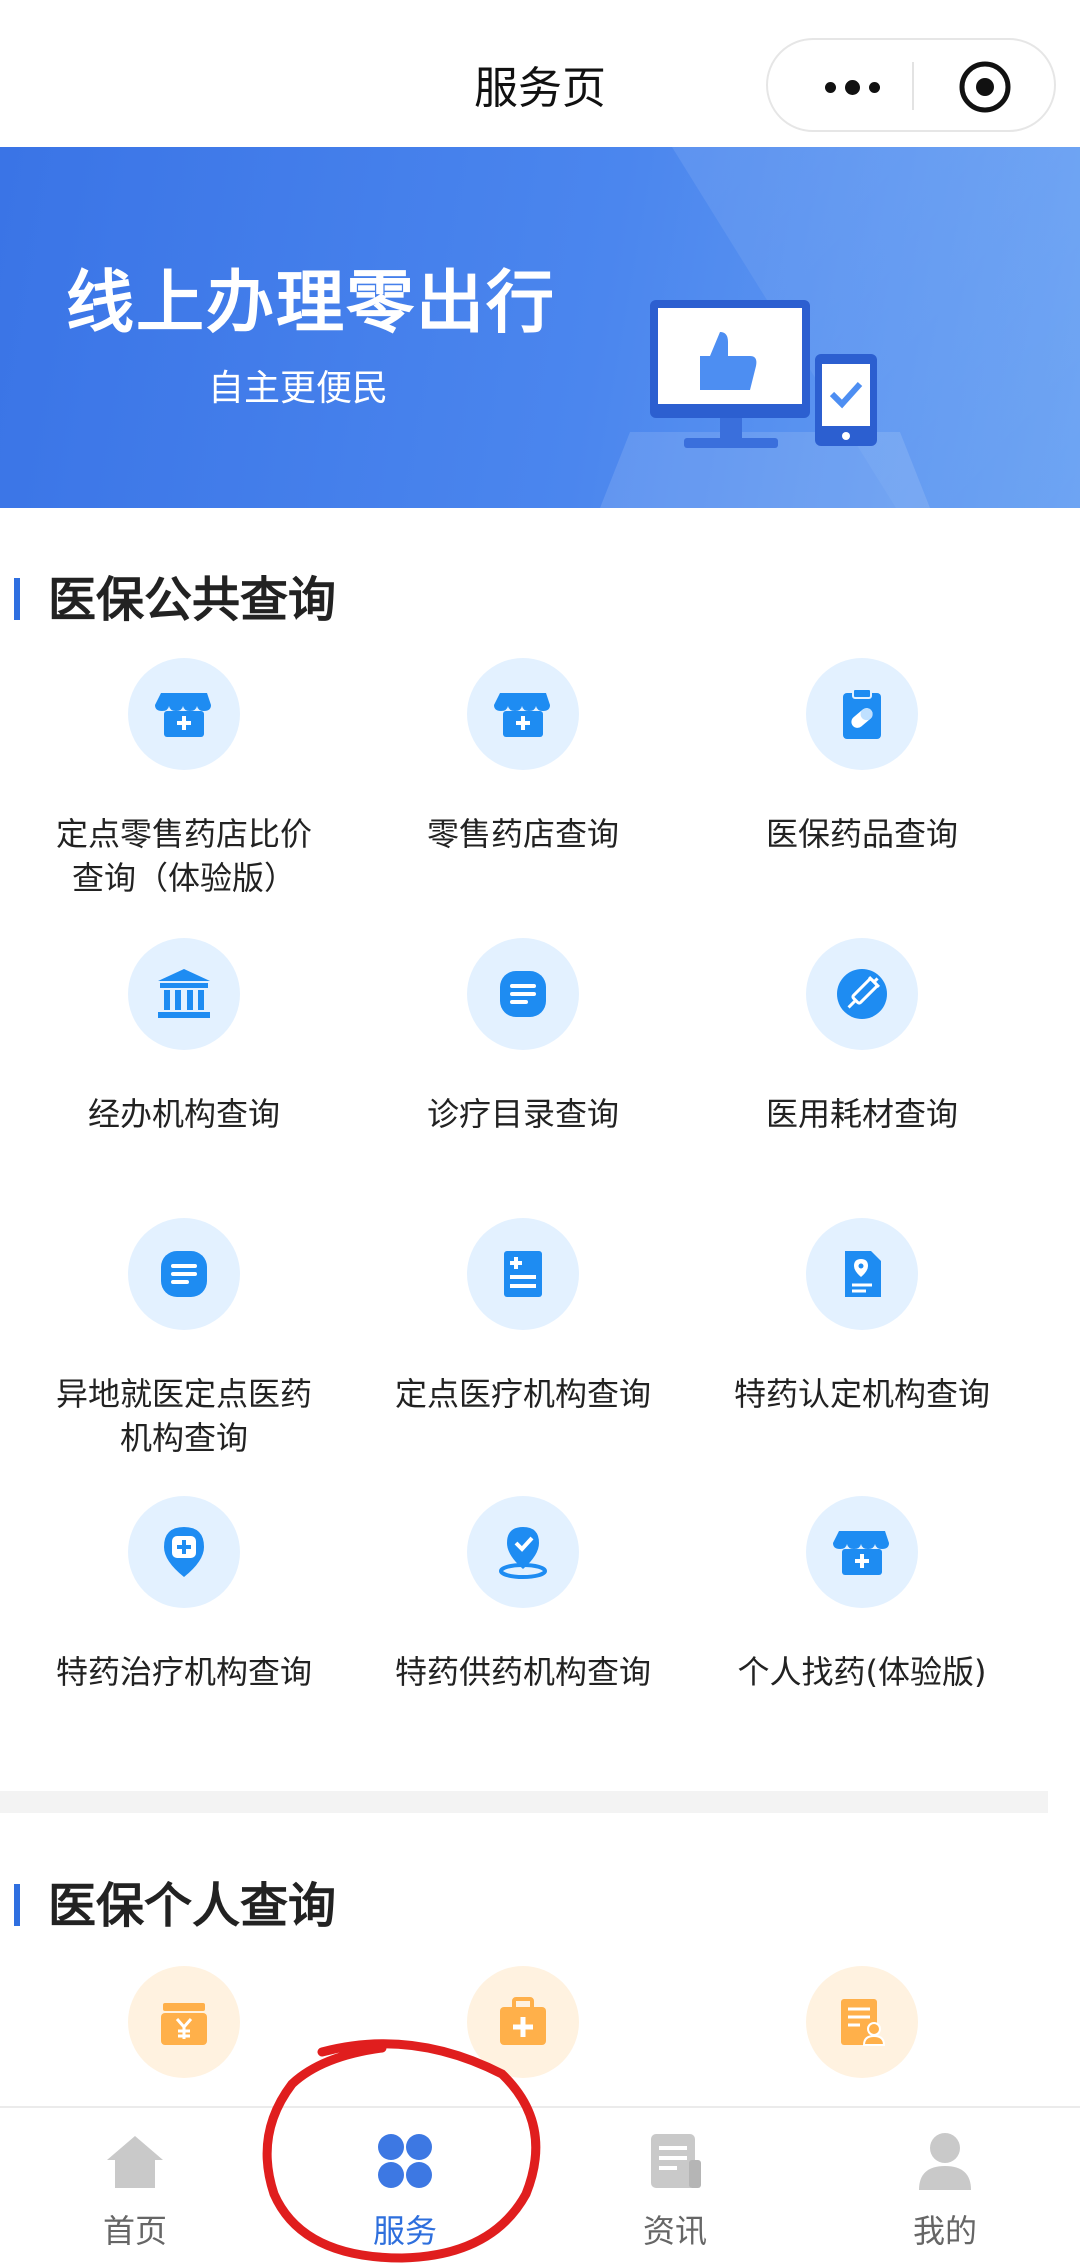  Describe the element at coordinates (135, 2162) in the screenshot. I see `home-icon` at that location.